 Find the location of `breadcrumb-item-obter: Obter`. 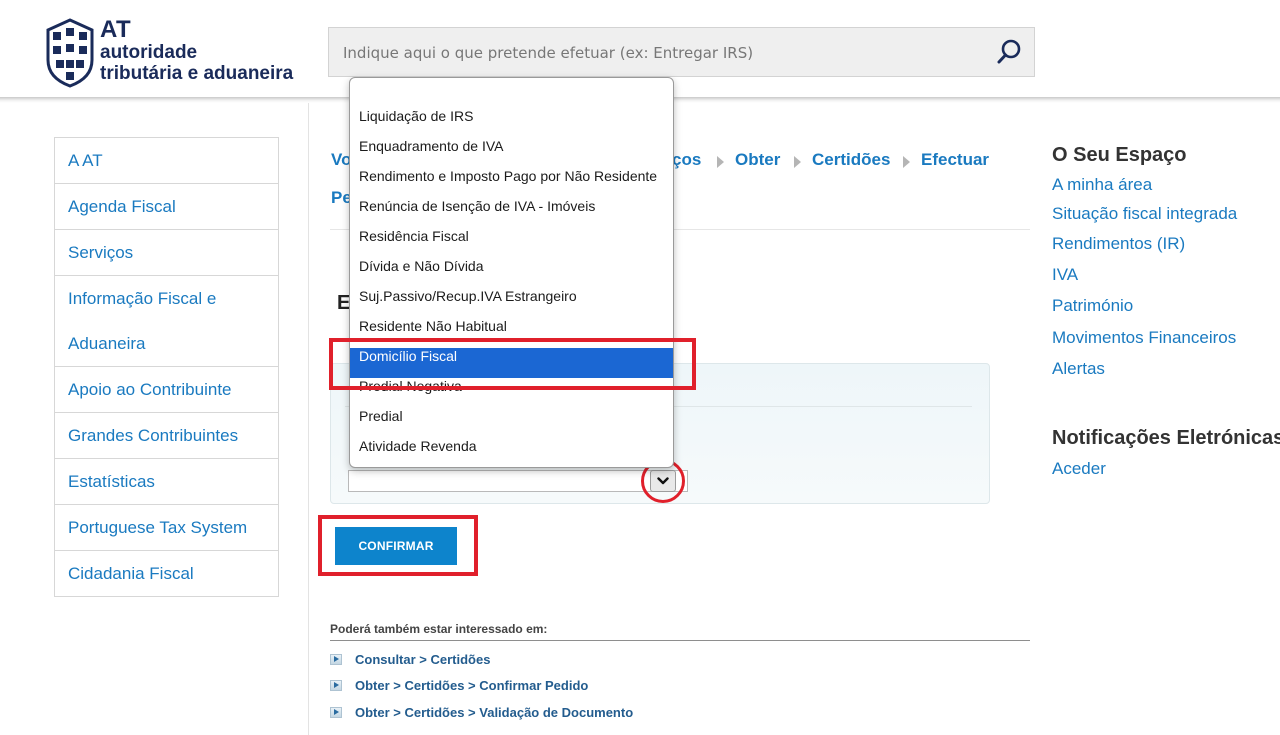

breadcrumb-item-obter: Obter is located at coordinates (757, 160).